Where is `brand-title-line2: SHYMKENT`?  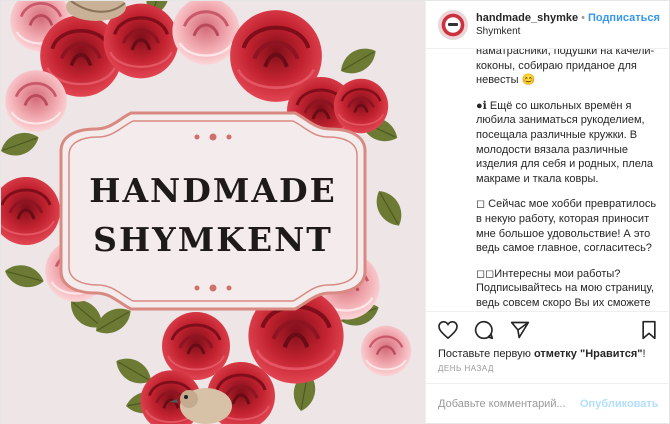 brand-title-line2: SHYMKENT is located at coordinates (213, 239).